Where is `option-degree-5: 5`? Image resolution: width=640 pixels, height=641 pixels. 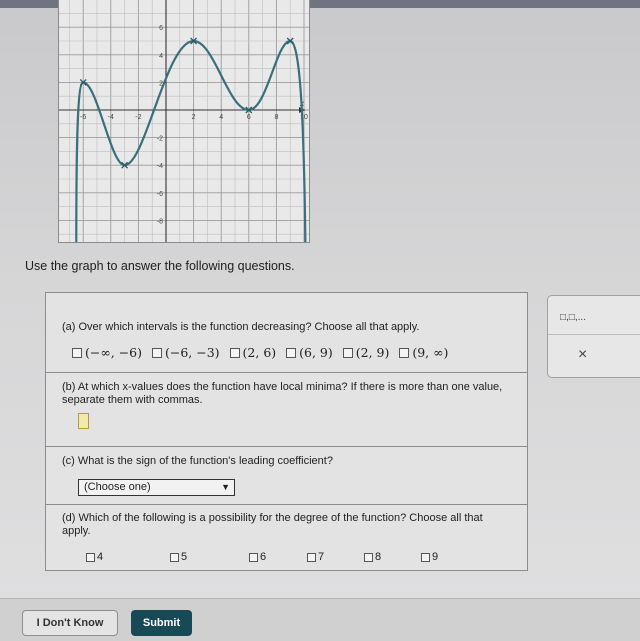
option-degree-5: 5 is located at coordinates (178, 557).